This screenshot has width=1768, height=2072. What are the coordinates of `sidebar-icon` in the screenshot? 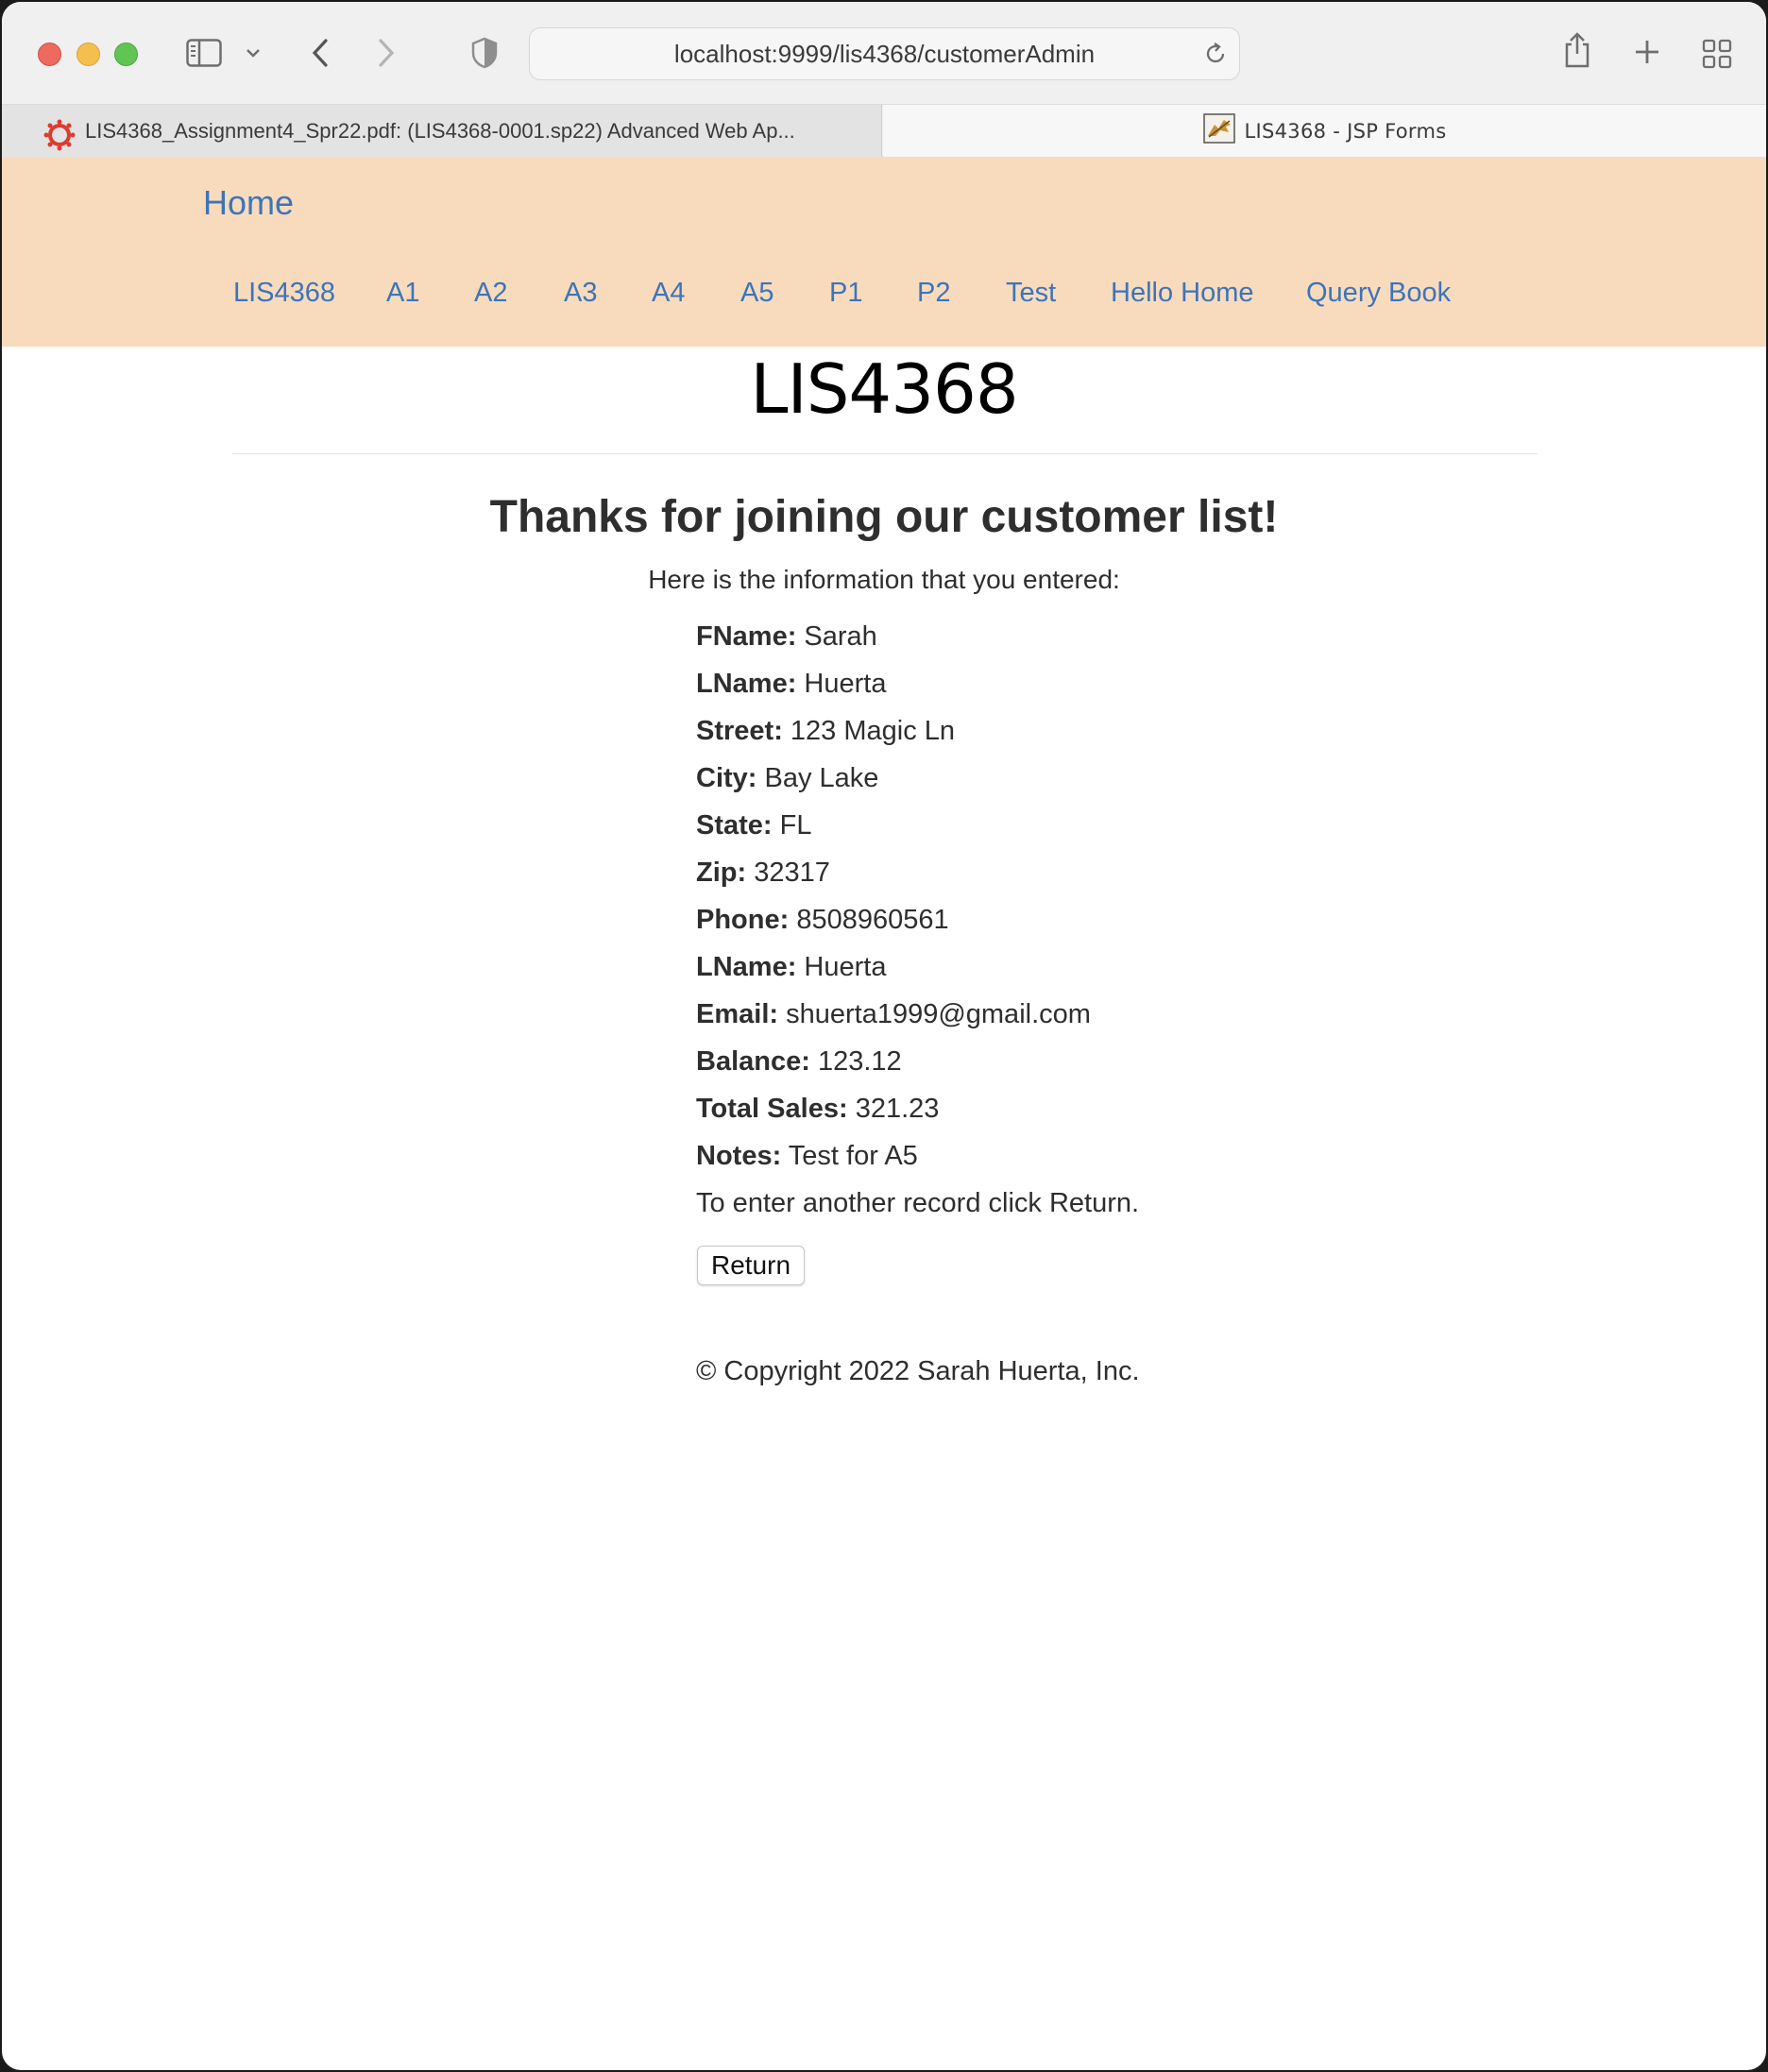 It's located at (204, 53).